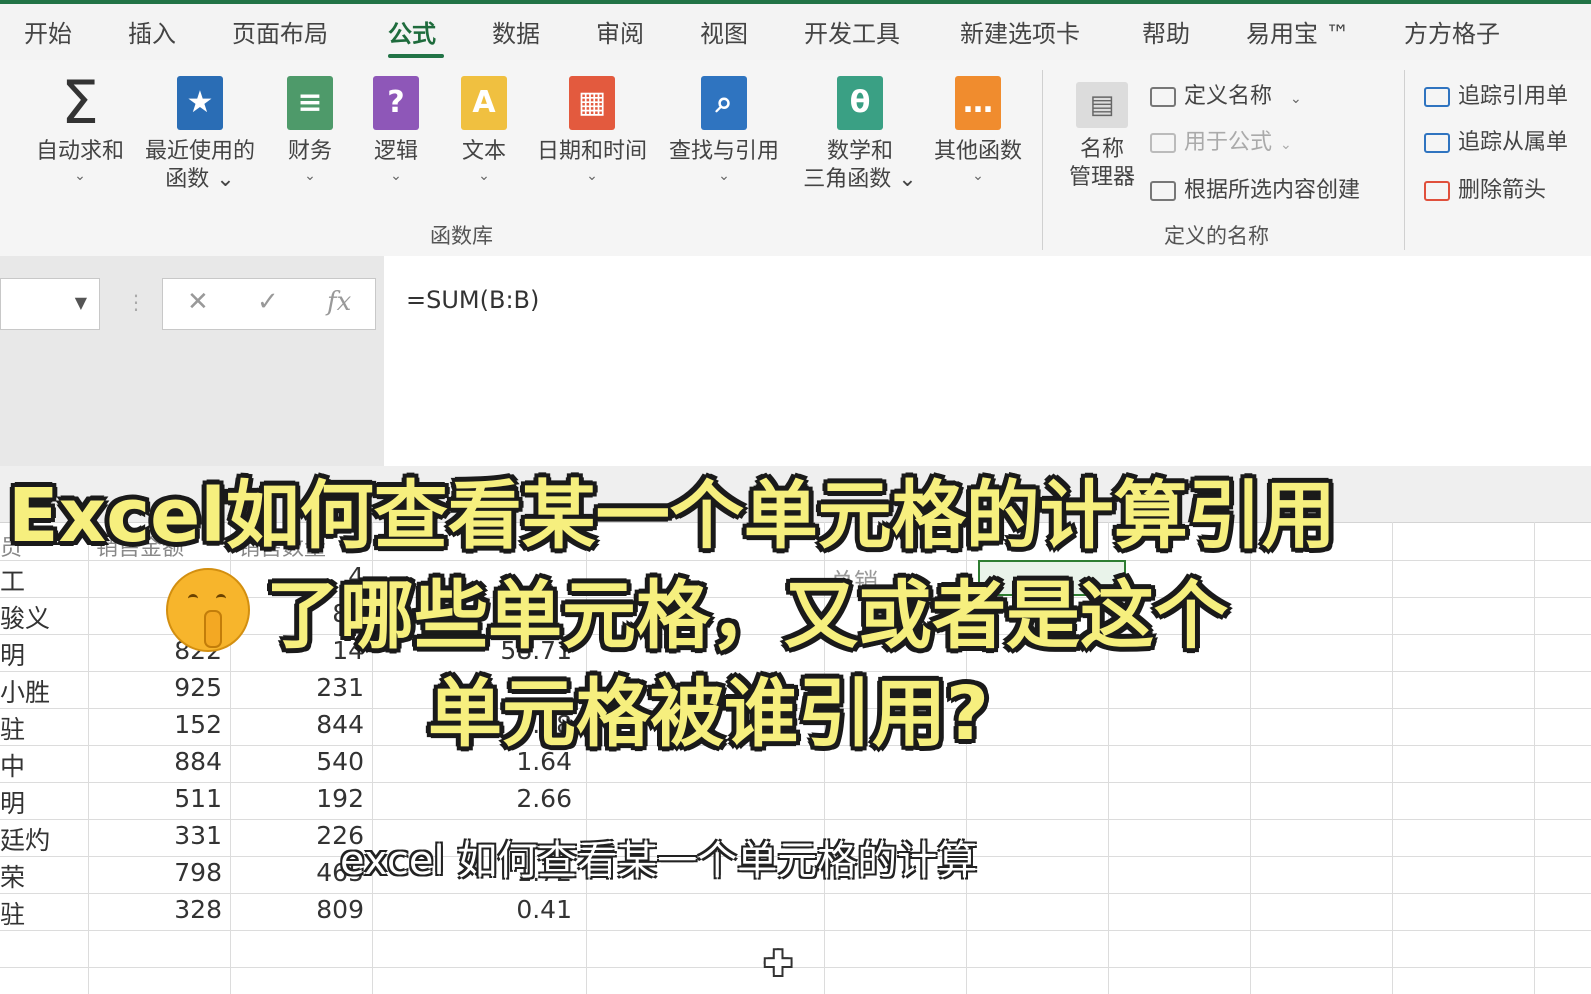  Describe the element at coordinates (1101, 177) in the screenshot. I see `name-manager-label-2: 管理器` at that location.